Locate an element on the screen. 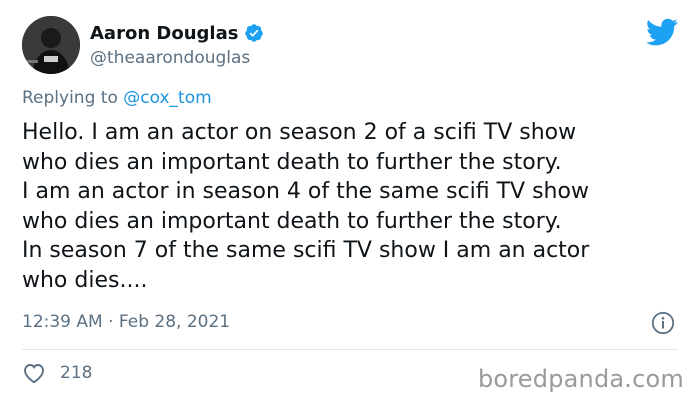 Image resolution: width=700 pixels, height=402 pixels. replying-prefix: Replying to is located at coordinates (70, 98).